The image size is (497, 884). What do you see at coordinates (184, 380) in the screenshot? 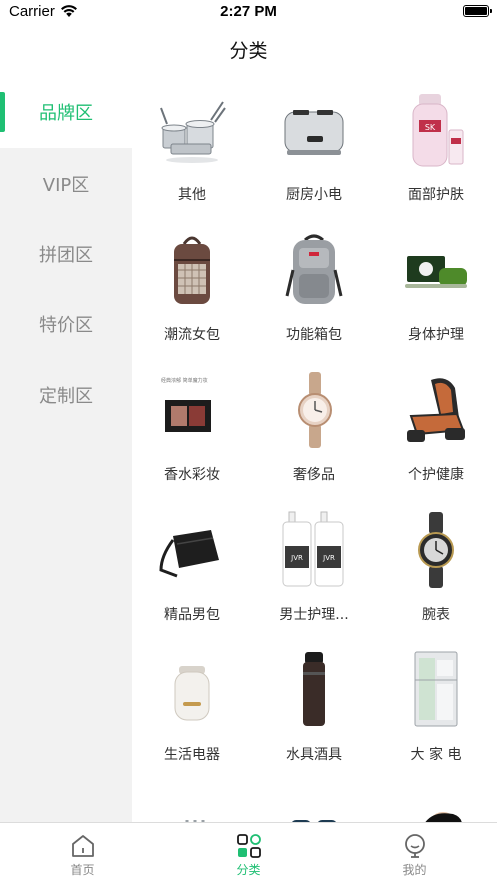
I see `svg-text: 经典浓郁 简单魔力妆` at bounding box center [184, 380].